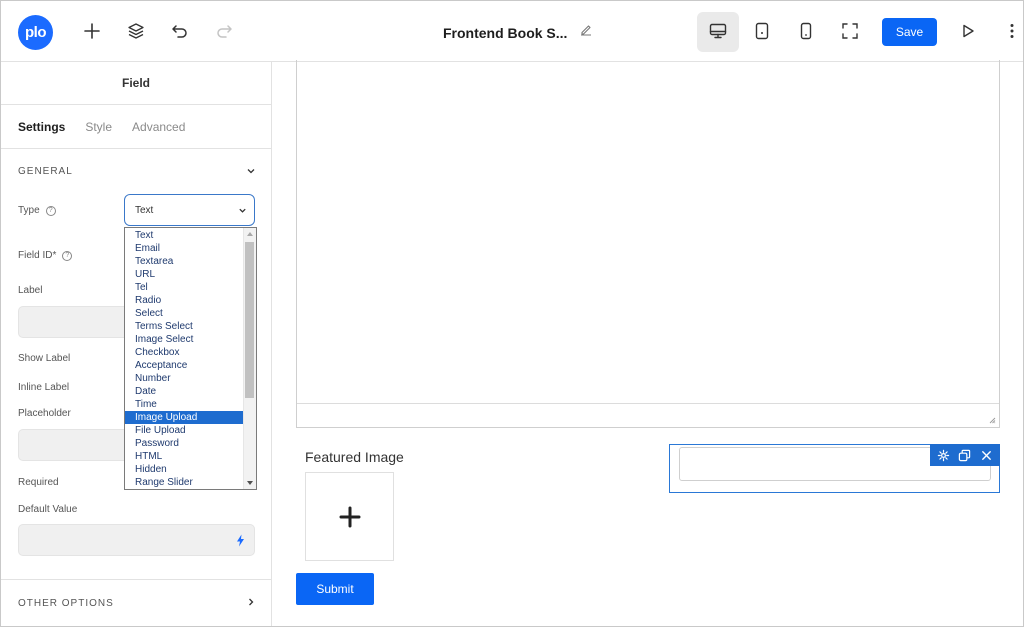 The width and height of the screenshot is (1024, 627). I want to click on type-option: Radio, so click(184, 300).